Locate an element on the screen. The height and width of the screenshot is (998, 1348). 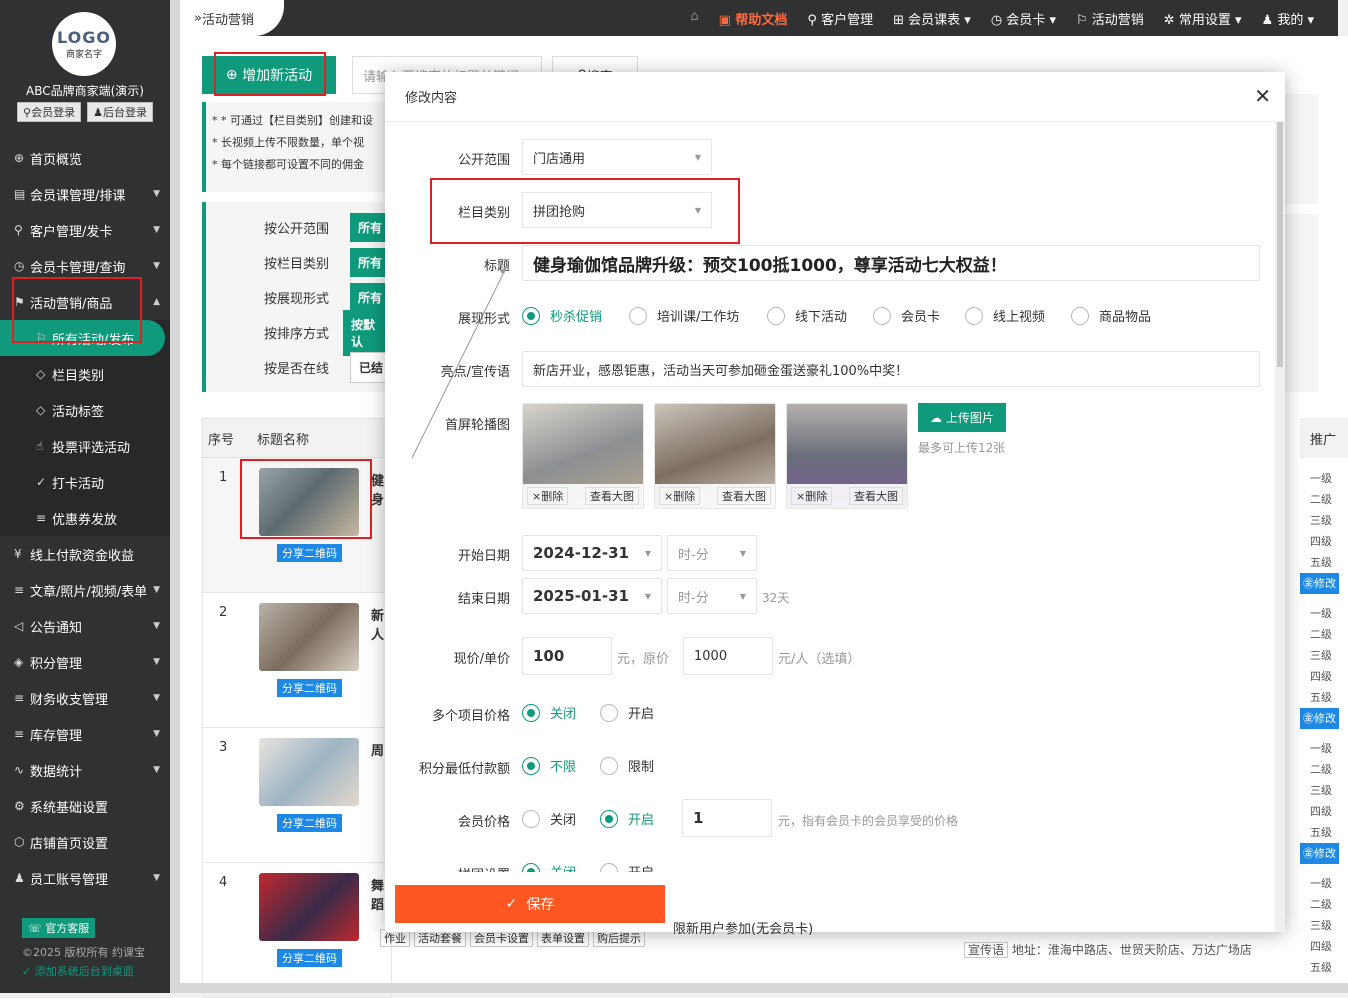
modal-scrollbar is located at coordinates (1280, 527).